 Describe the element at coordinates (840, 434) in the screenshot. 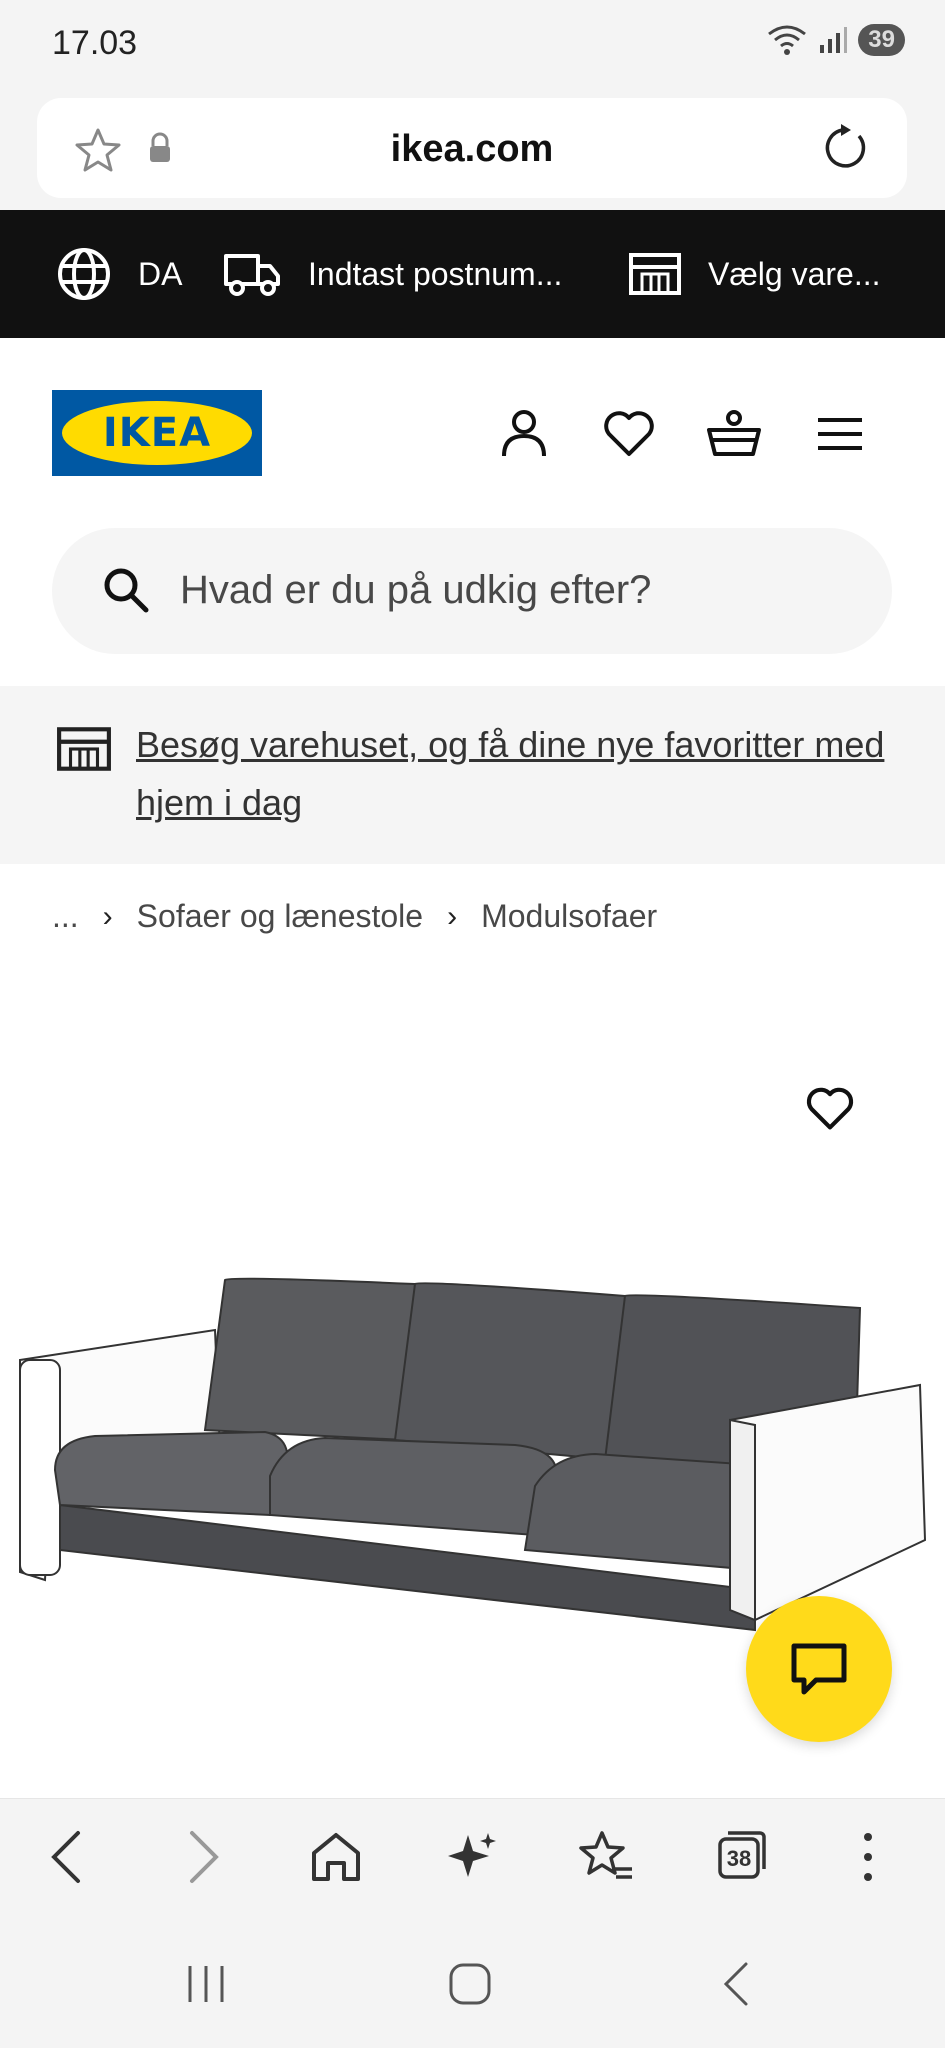

I see `menu-hamburger-icon` at that location.